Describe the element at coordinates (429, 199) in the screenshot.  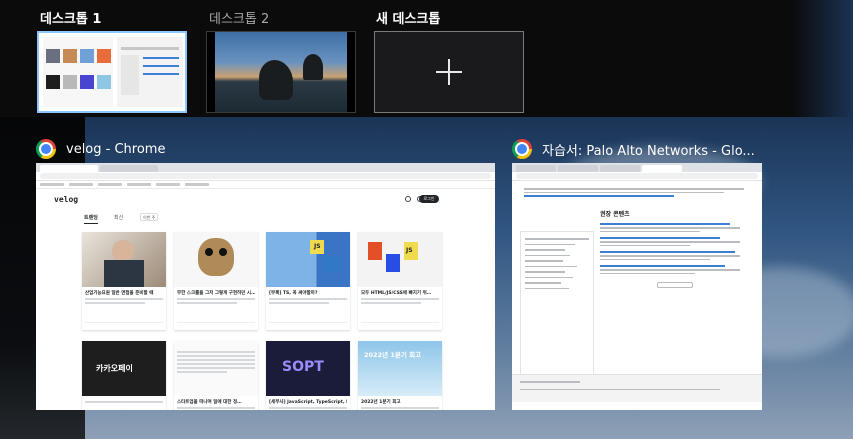
I see `login-button: 로그인` at that location.